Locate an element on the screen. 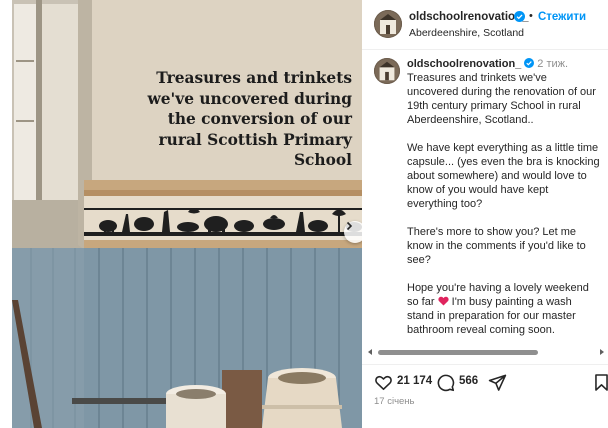 This screenshot has width=608, height=428. avatar is located at coordinates (388, 24).